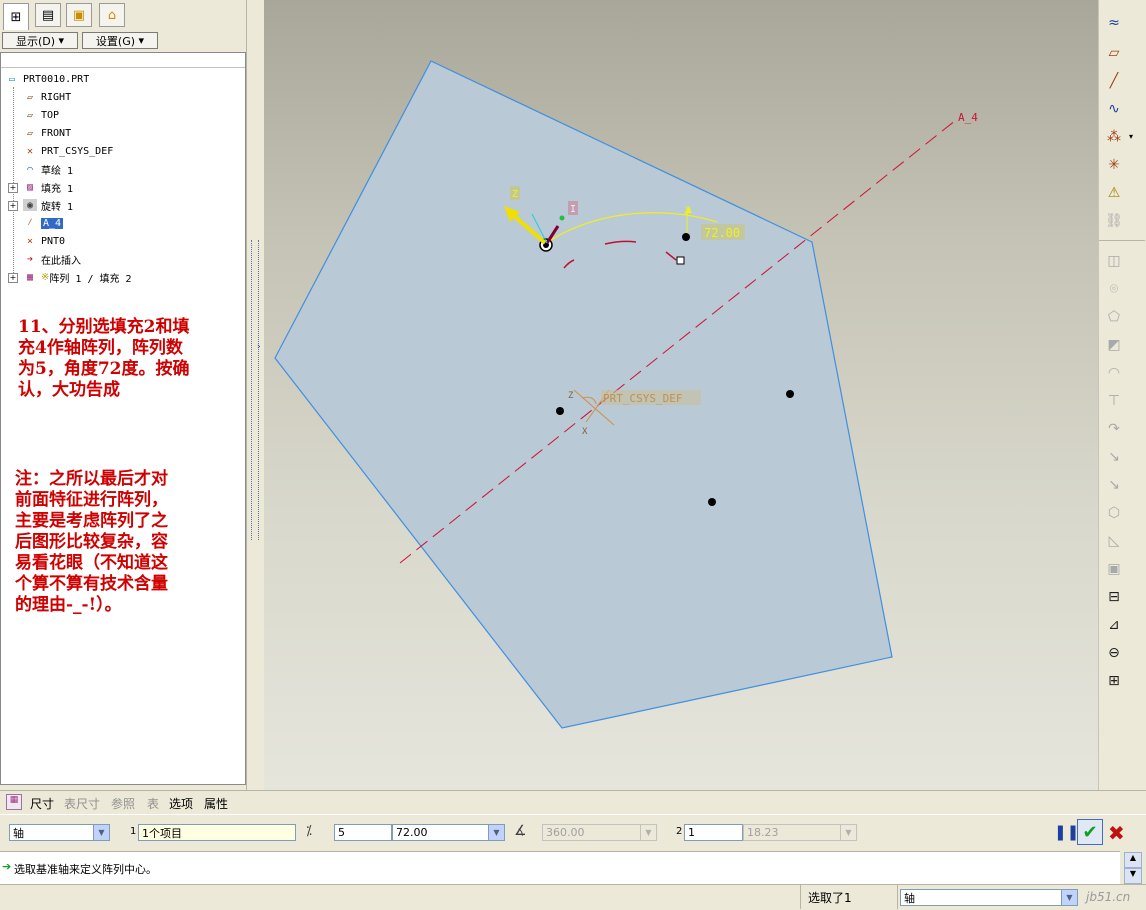 This screenshot has width=1146, height=910. I want to click on direction1-items: 1个项目, so click(162, 833).